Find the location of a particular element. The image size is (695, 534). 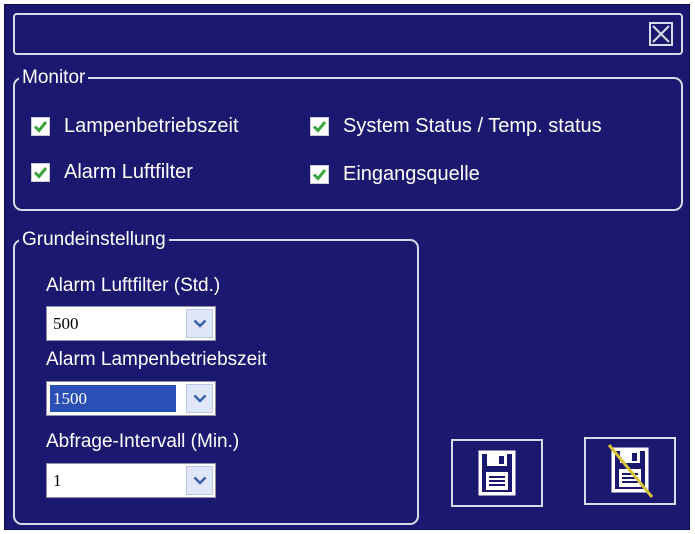

floppy-disk-icon is located at coordinates (497, 473).